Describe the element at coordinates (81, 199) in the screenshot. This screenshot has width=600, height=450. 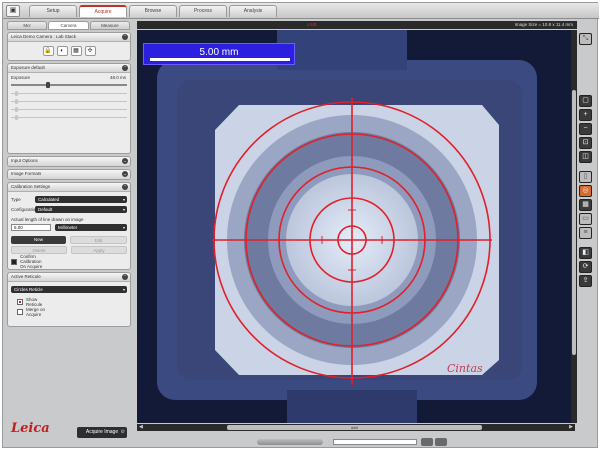
I see `type-dropdown: Calculated ▾` at that location.